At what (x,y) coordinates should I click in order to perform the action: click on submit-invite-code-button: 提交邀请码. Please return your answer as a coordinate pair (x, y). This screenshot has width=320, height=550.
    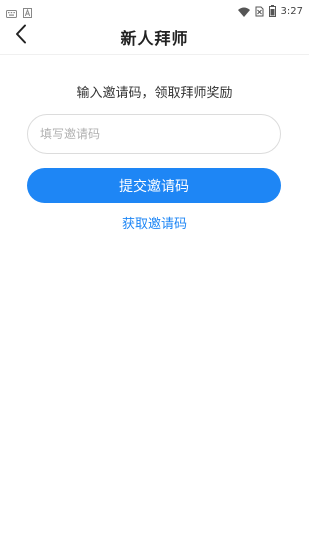
    Looking at the image, I should click on (154, 185).